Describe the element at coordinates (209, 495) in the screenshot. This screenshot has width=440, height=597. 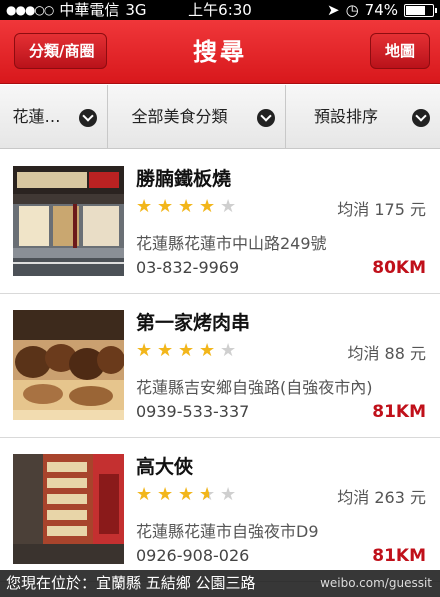
I see `star-half-icon: ★` at that location.